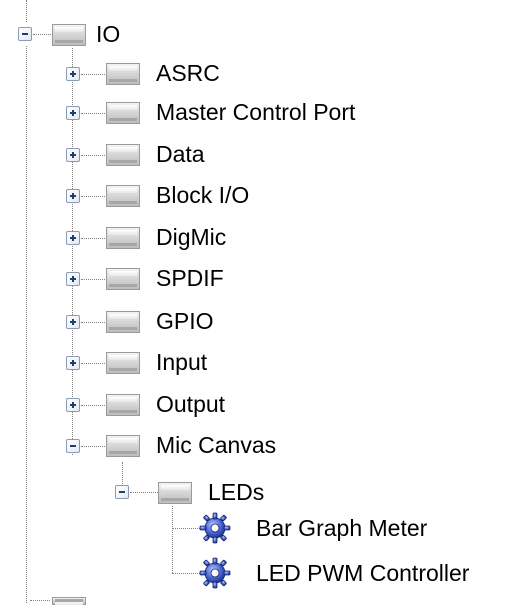  What do you see at coordinates (73, 196) in the screenshot?
I see `expand-toggle-block-i-o` at bounding box center [73, 196].